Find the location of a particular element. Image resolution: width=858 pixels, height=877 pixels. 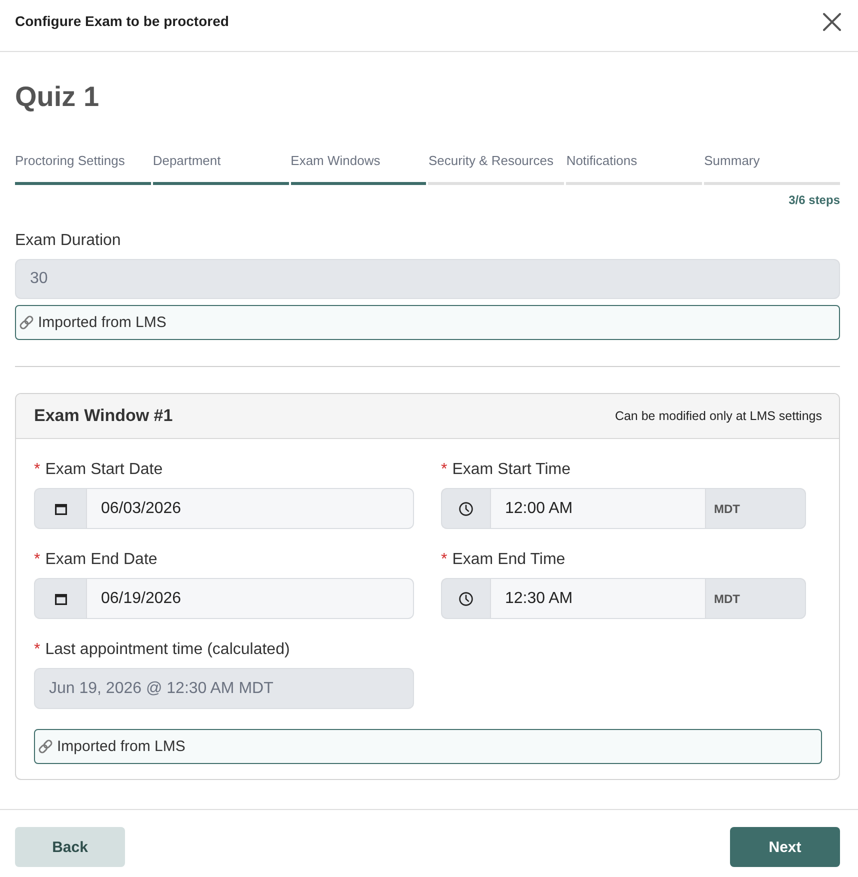

back-button: Back is located at coordinates (70, 847).